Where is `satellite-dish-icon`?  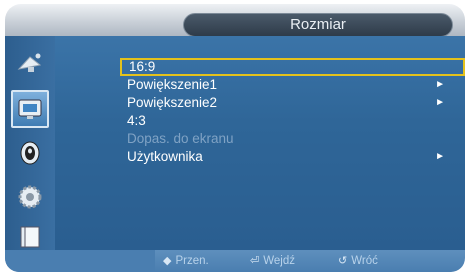
satellite-dish-icon is located at coordinates (29, 62).